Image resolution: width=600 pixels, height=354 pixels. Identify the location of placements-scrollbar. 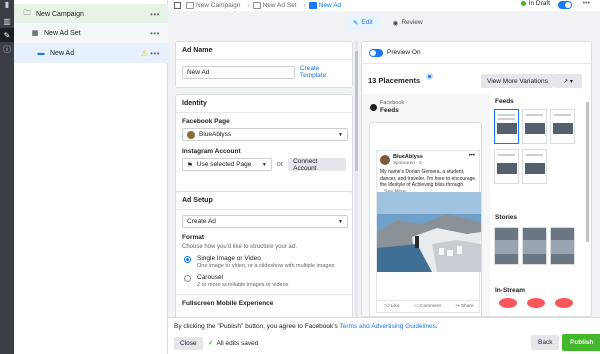
(587, 172).